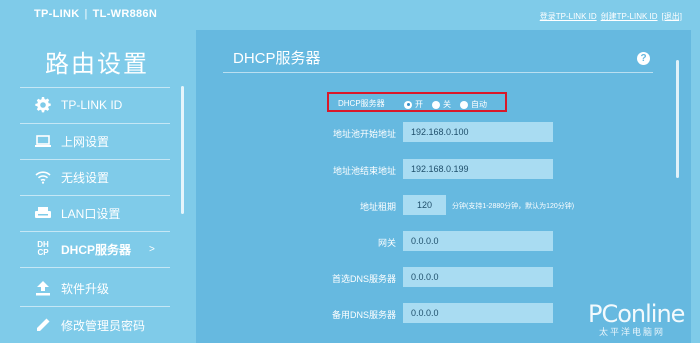  I want to click on radio-auto-label: 自动, so click(479, 104).